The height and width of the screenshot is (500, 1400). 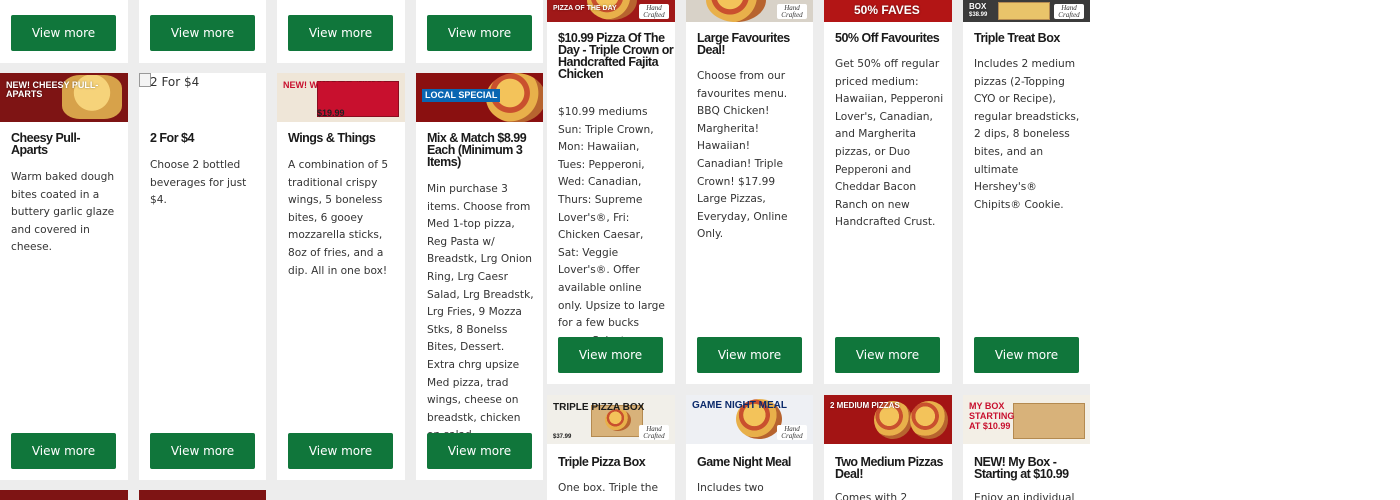 What do you see at coordinates (1026, 419) in the screenshot?
I see `offer-image: MY BOX STARTING AT $10.99` at bounding box center [1026, 419].